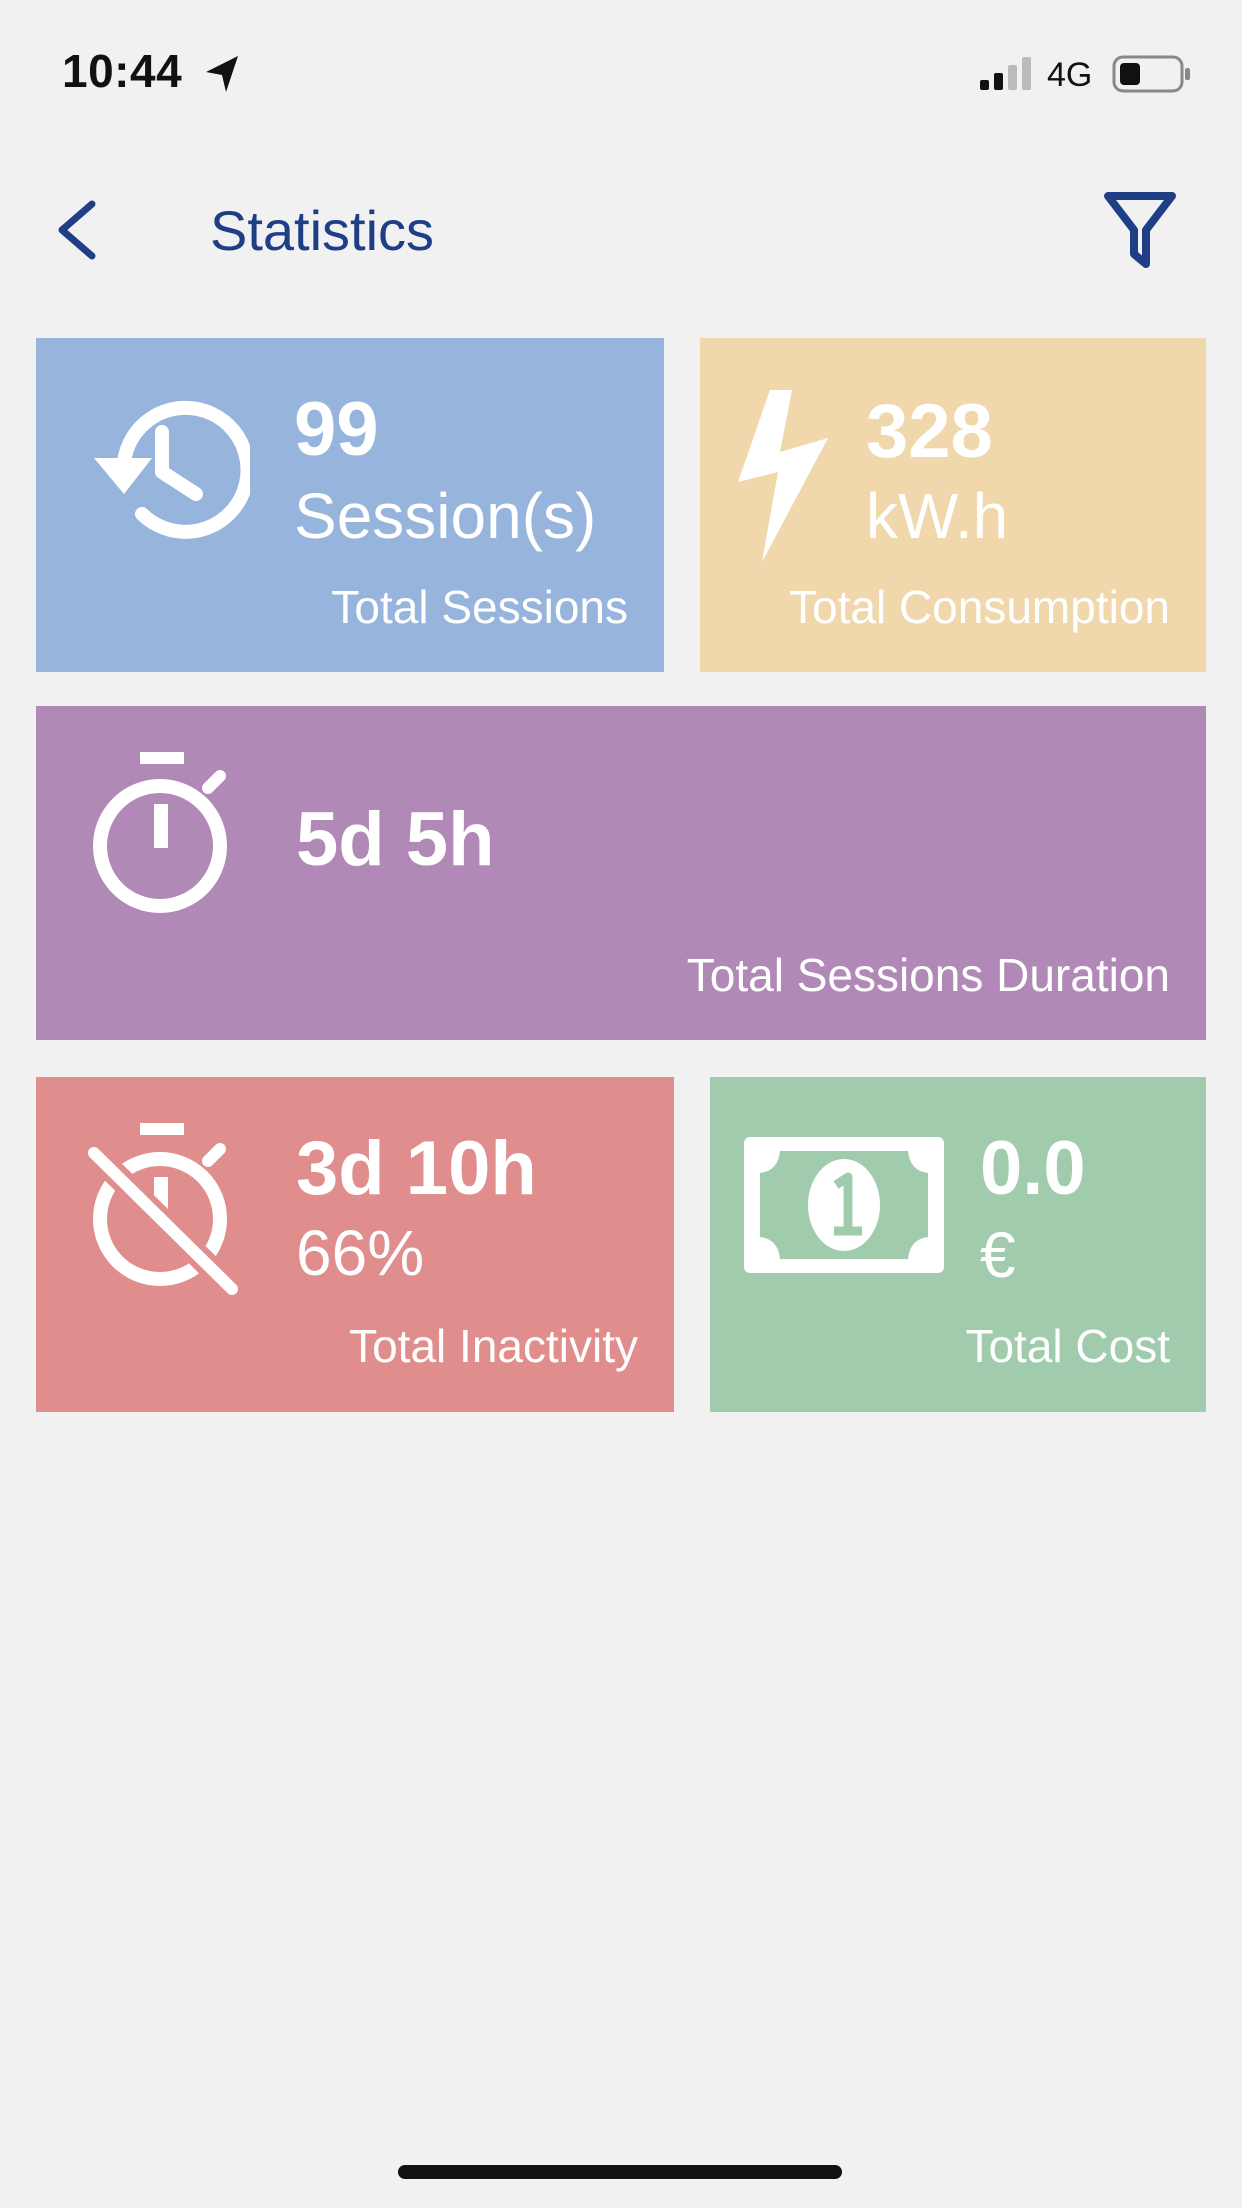 Image resolution: width=1242 pixels, height=2208 pixels. Describe the element at coordinates (336, 429) in the screenshot. I see `sessions-value: 99` at that location.